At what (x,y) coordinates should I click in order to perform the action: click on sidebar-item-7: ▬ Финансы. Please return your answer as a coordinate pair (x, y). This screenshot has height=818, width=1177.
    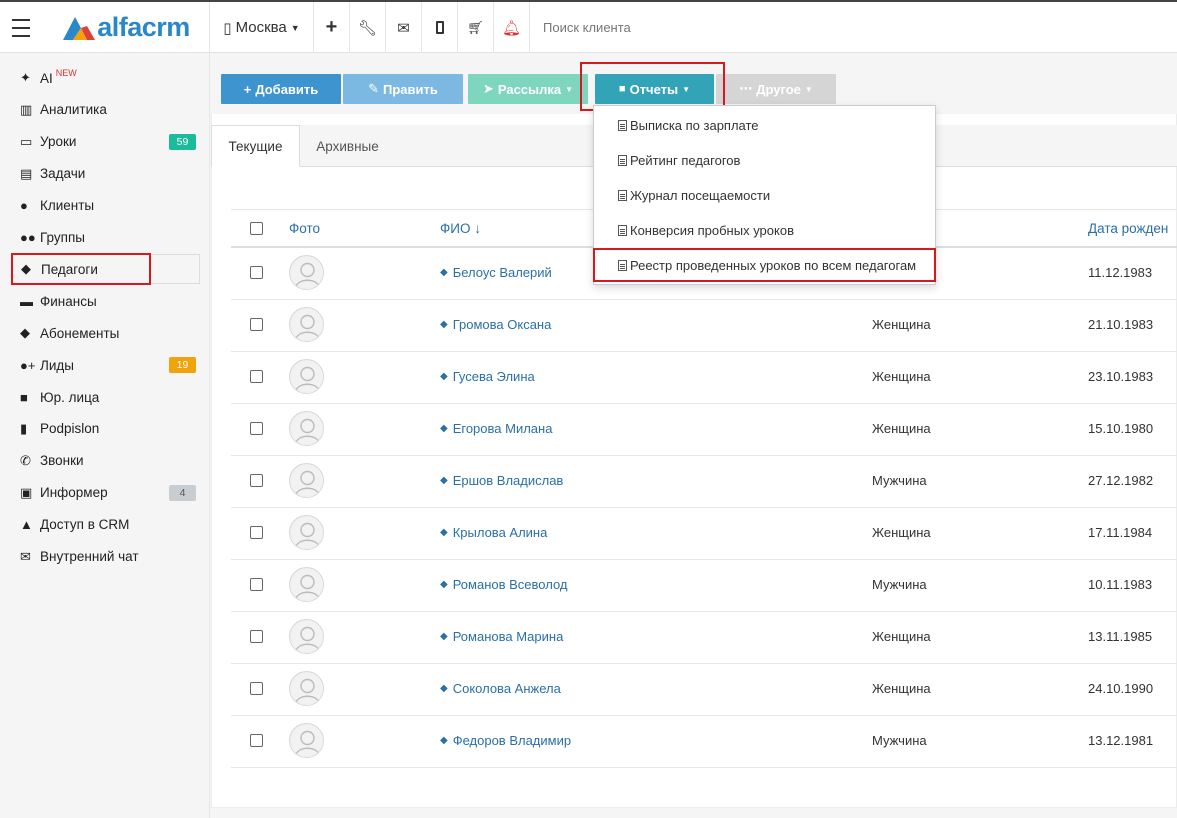
    Looking at the image, I should click on (106, 301).